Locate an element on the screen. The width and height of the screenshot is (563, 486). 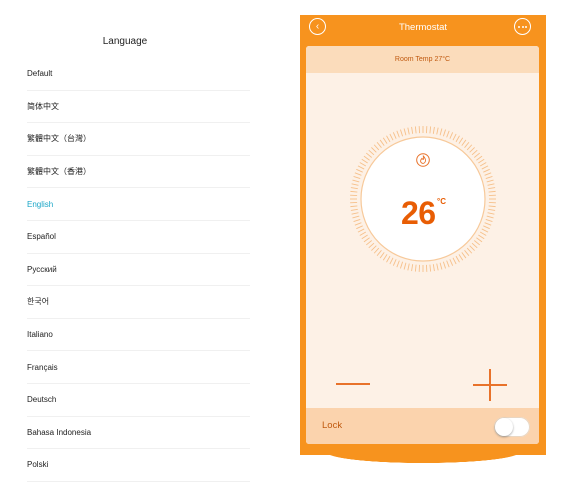
language-item: Bahasa Indonesia is located at coordinates (138, 433).